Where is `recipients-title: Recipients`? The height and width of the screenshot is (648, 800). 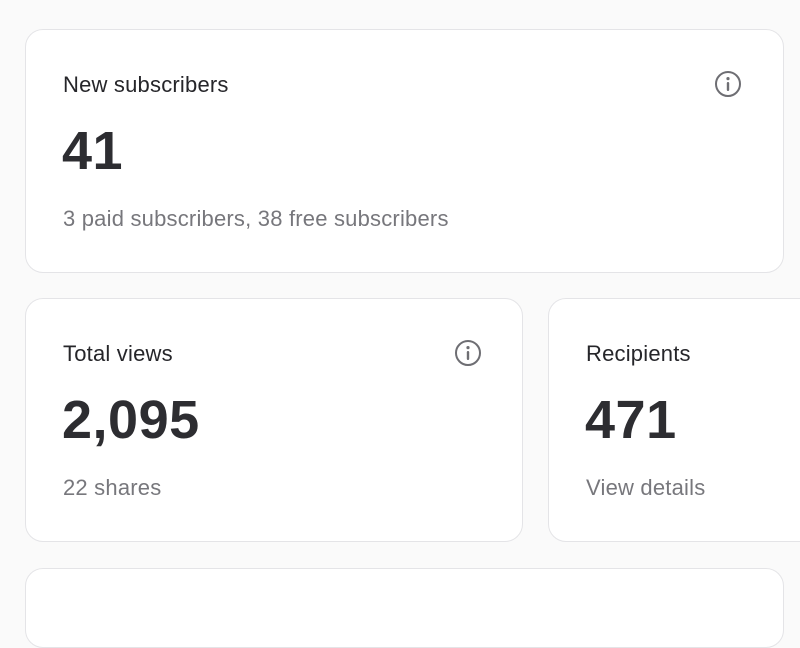
recipients-title: Recipients is located at coordinates (638, 353).